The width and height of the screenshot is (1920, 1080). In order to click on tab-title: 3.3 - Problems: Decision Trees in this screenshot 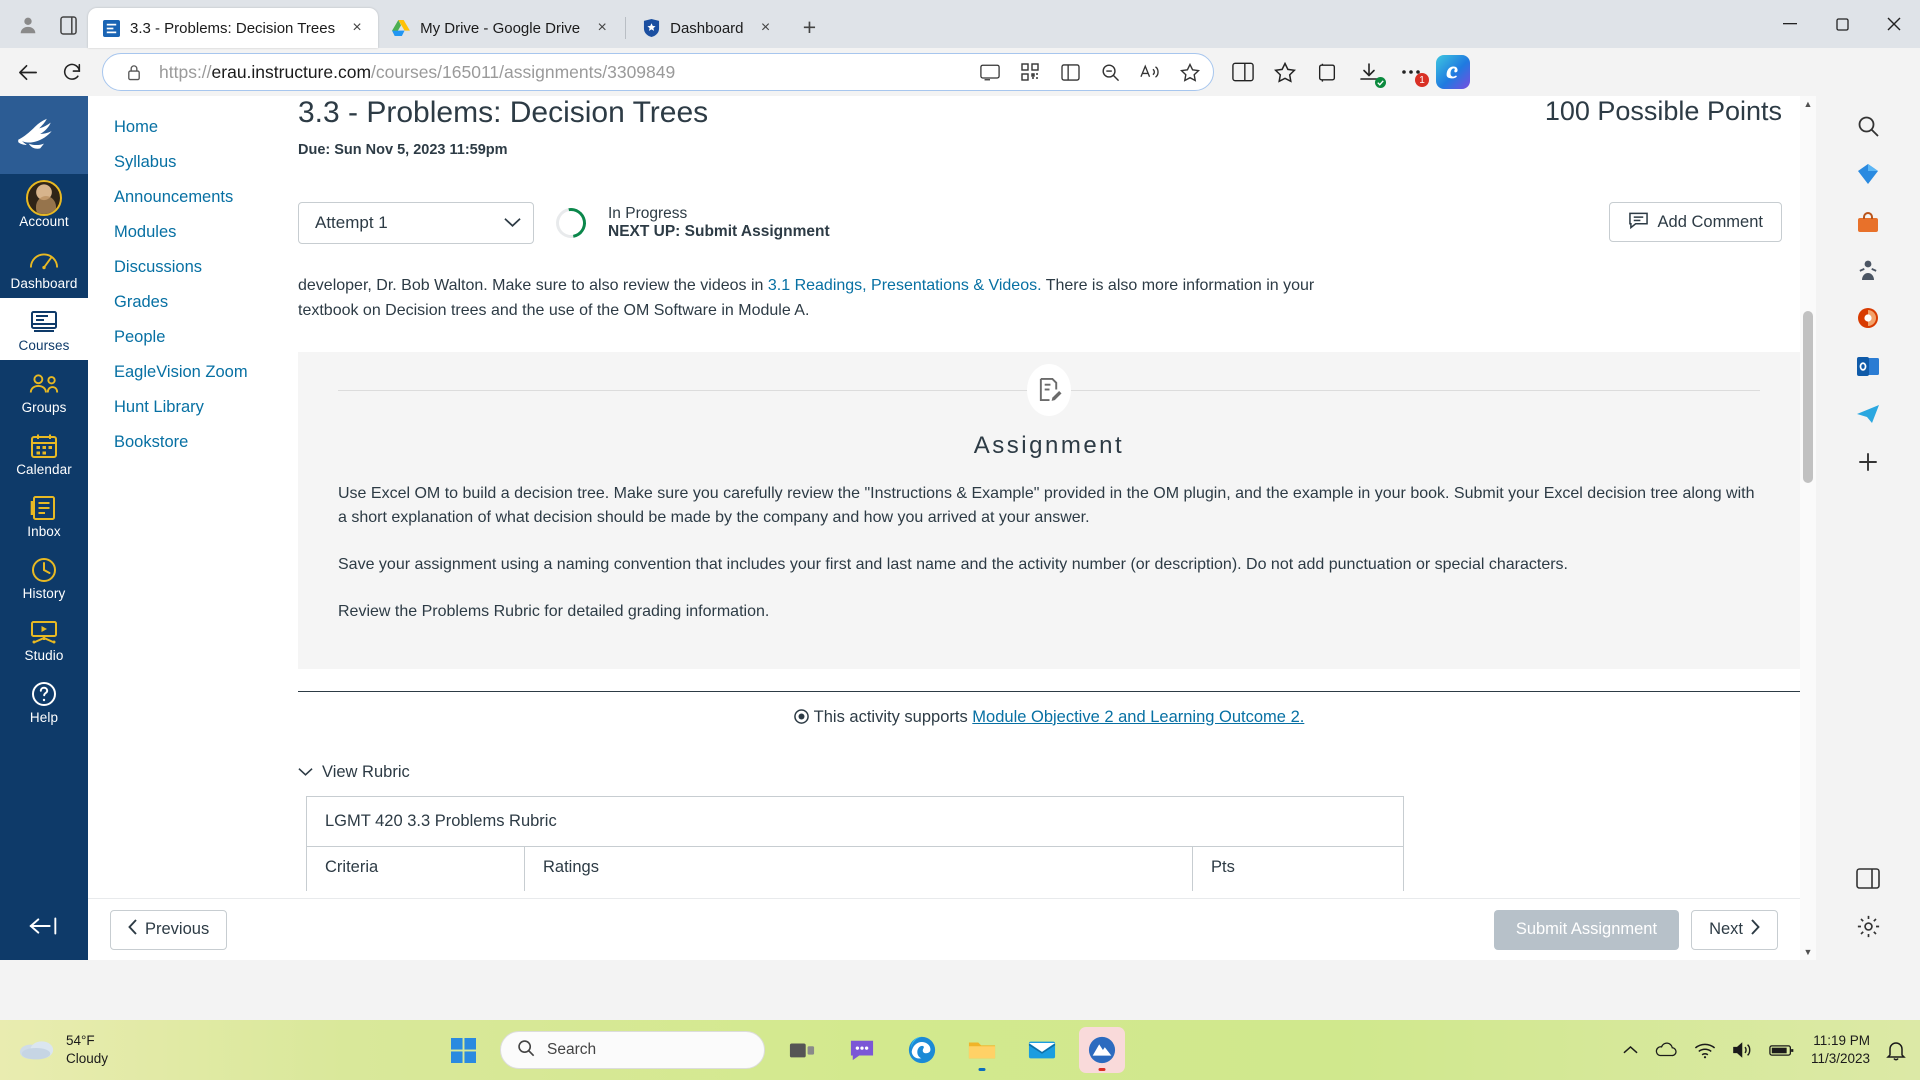, I will do `click(233, 28)`.